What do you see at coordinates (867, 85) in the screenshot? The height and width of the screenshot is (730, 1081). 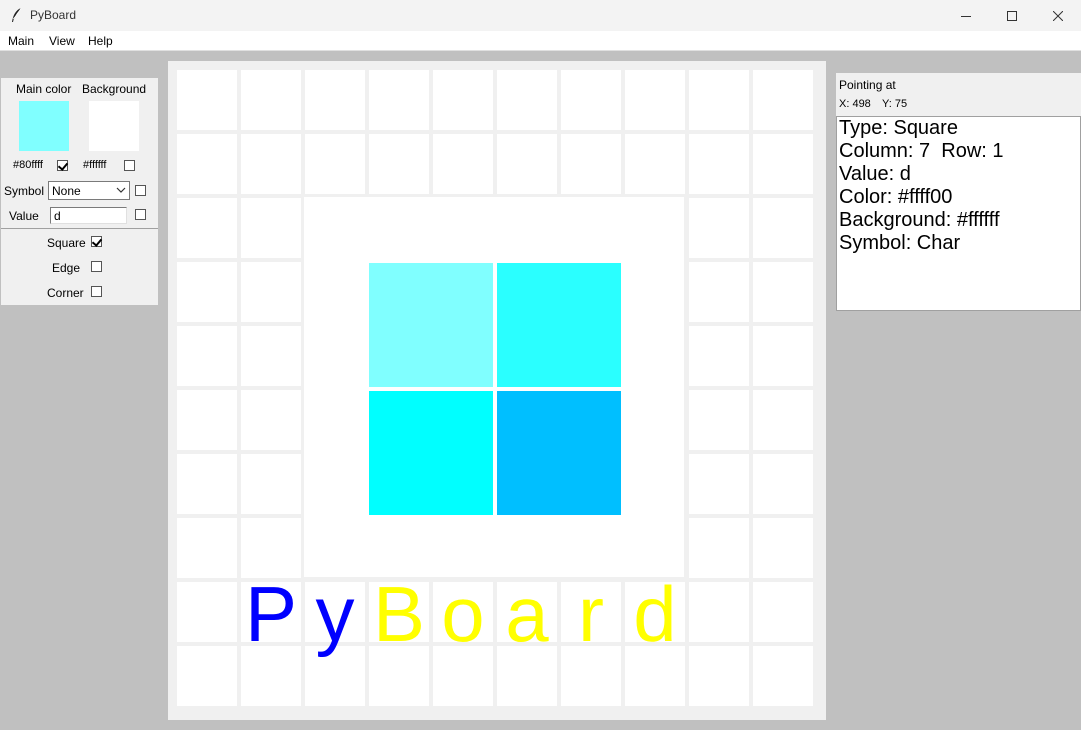 I see `pointing-at-label: Pointing at` at bounding box center [867, 85].